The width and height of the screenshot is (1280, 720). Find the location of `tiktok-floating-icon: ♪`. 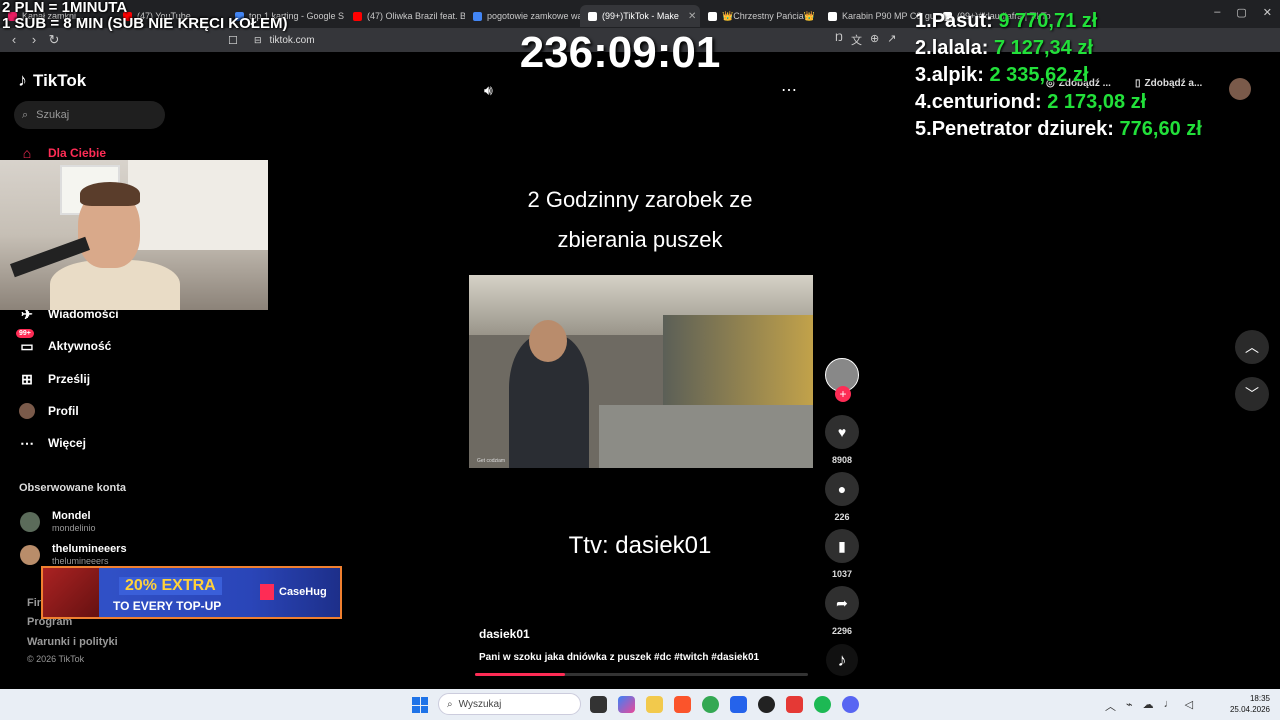

tiktok-floating-icon: ♪ is located at coordinates (842, 660).